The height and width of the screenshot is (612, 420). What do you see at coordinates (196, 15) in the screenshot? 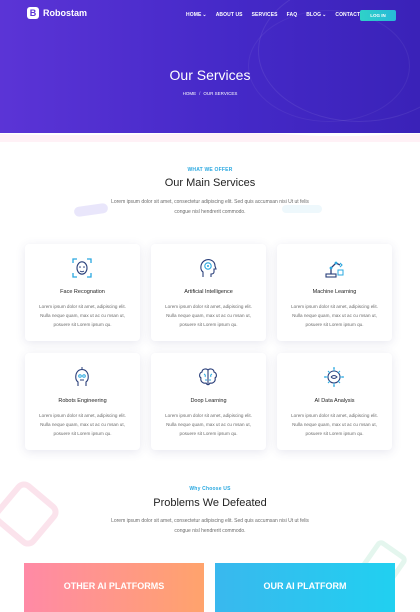
I see `nav-item-home: HOME⌄` at bounding box center [196, 15].